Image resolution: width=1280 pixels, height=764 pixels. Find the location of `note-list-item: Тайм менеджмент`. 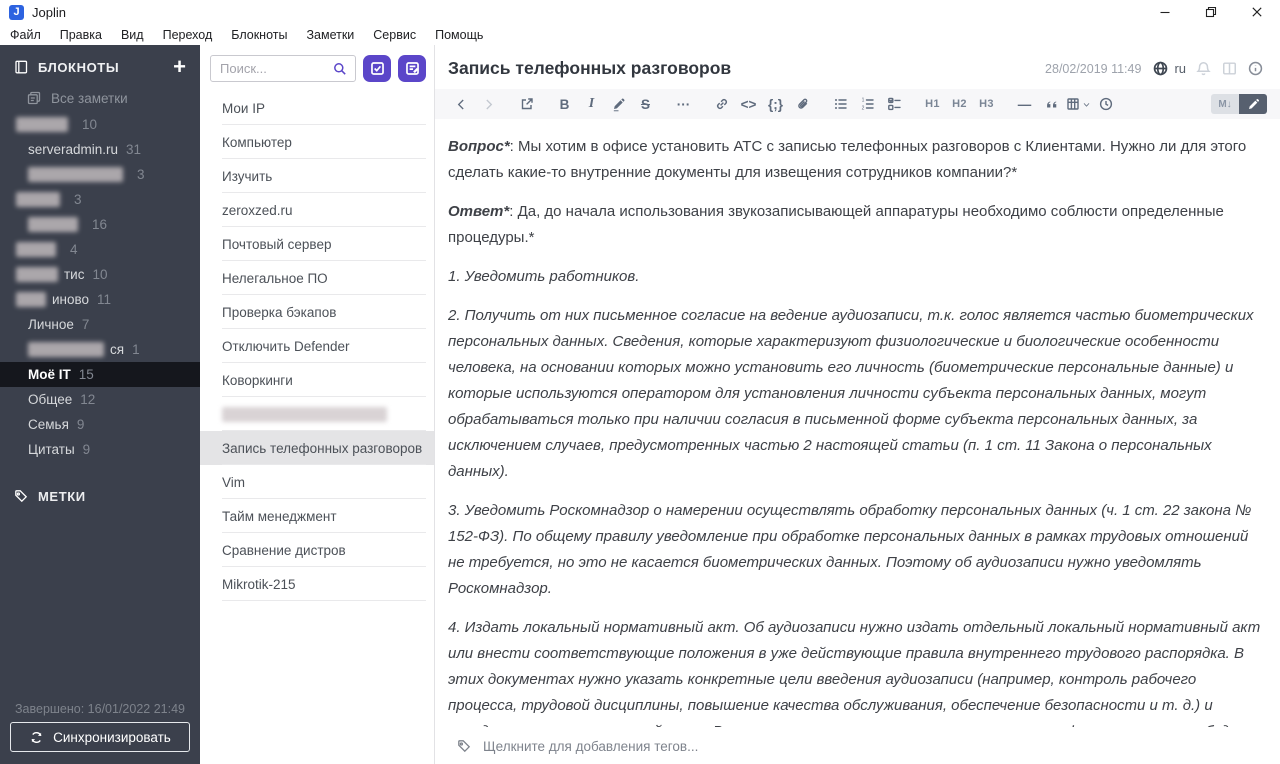

note-list-item: Тайм менеджмент is located at coordinates (317, 516).